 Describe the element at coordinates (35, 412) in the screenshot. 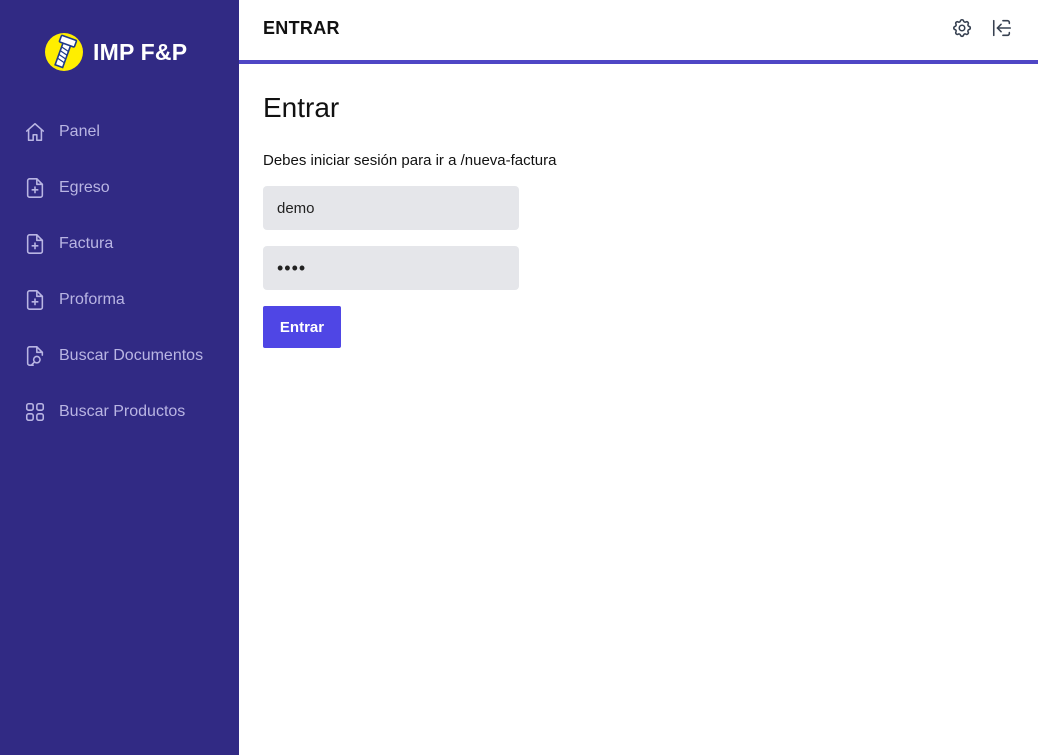

I see `grid-icon` at that location.